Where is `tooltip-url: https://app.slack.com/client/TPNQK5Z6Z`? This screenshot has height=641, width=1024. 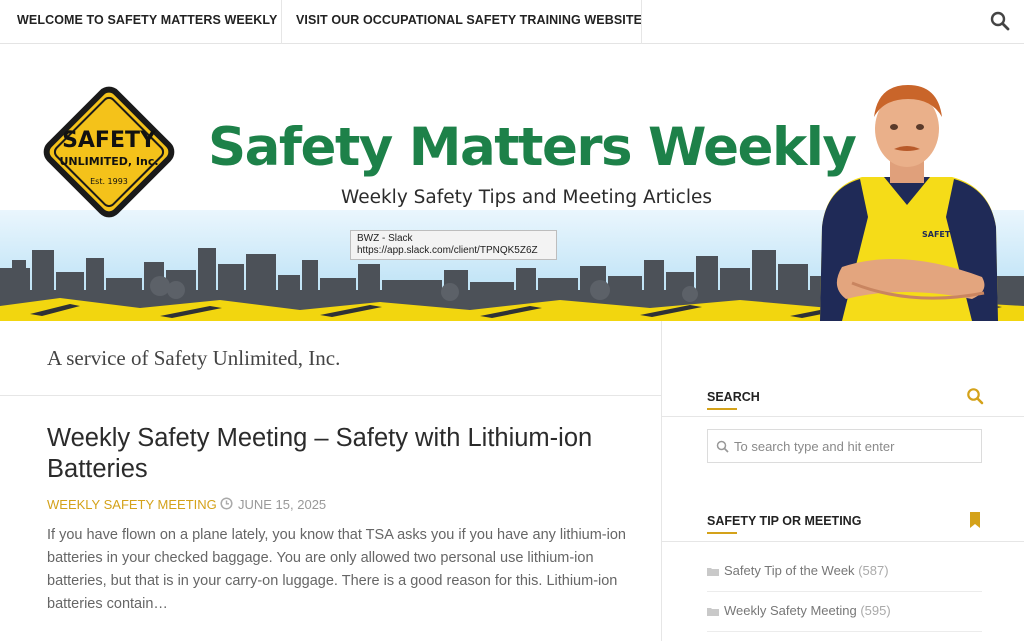
tooltip-url: https://app.slack.com/client/TPNQK5Z6Z is located at coordinates (447, 250).